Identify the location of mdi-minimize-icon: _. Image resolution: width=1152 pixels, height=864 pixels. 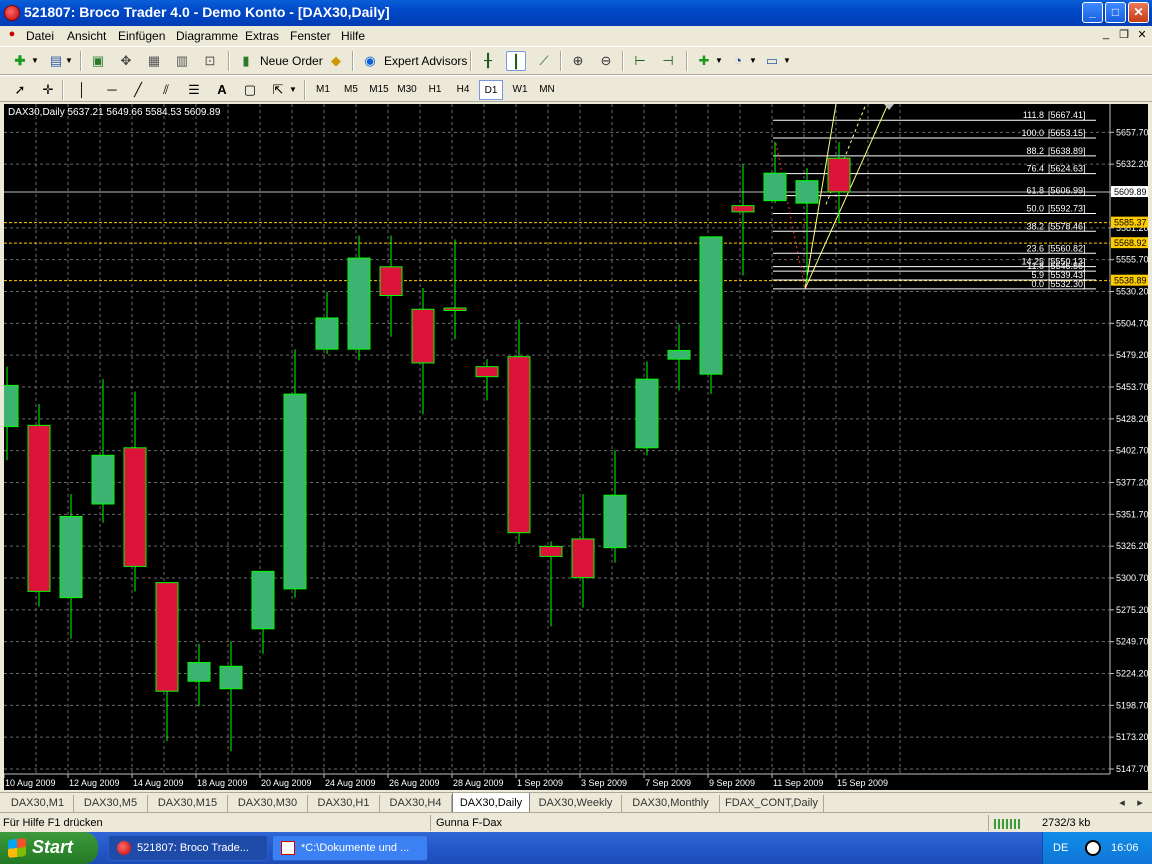
(1106, 35).